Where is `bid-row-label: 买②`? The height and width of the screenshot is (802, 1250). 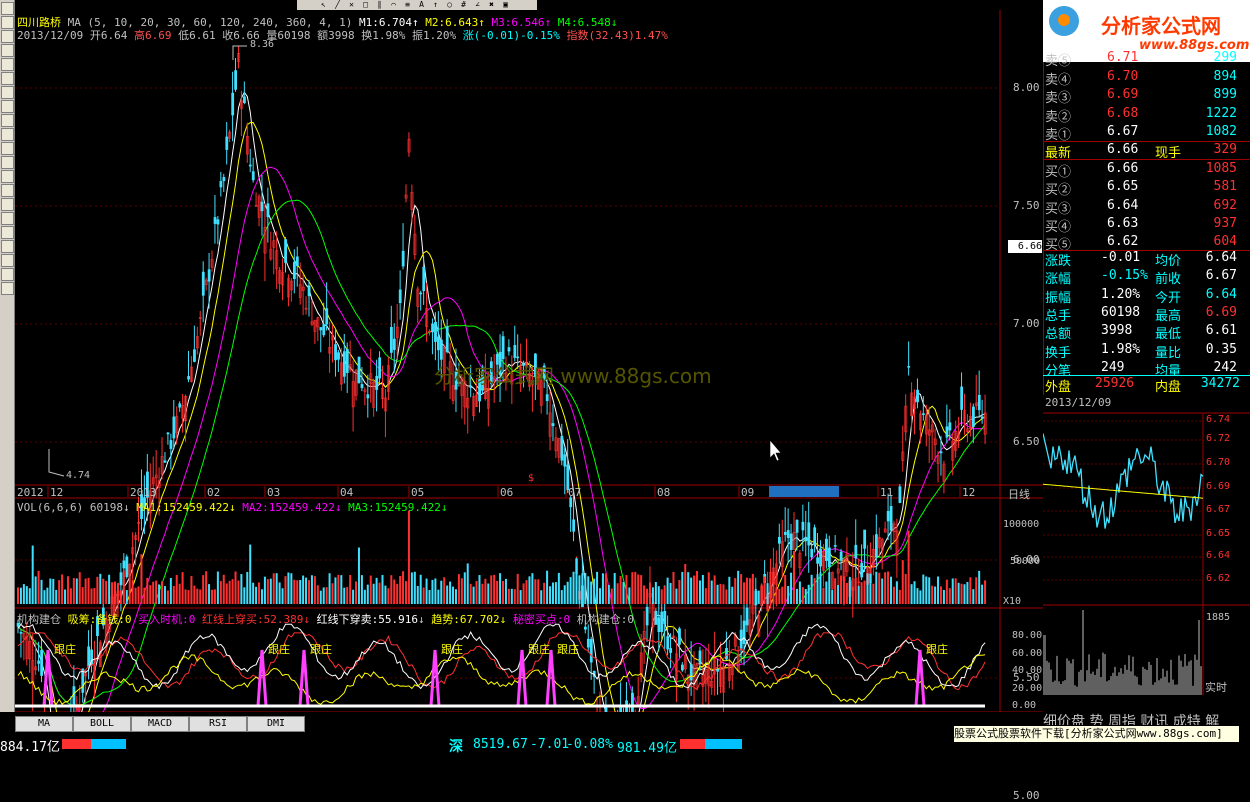 bid-row-label: 买② is located at coordinates (1058, 191).